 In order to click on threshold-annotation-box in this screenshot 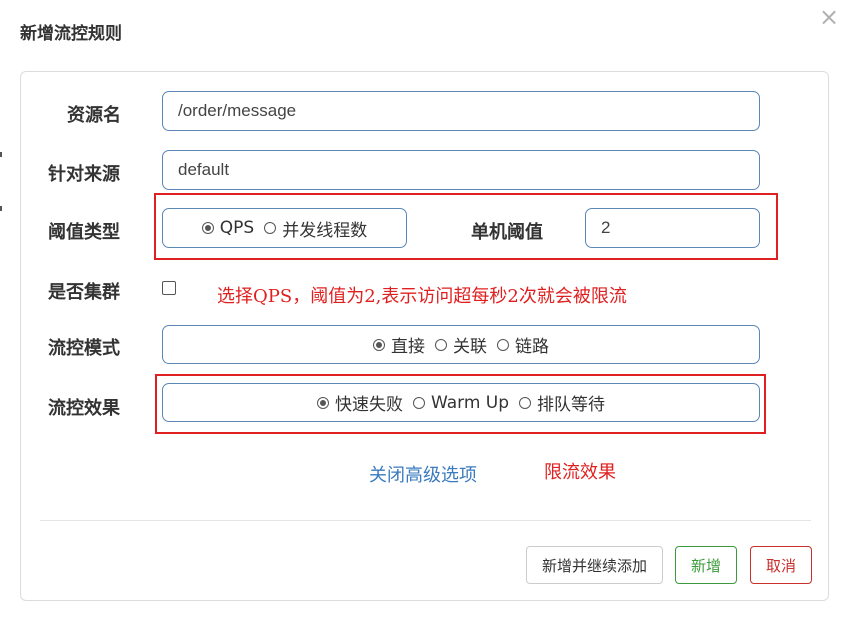, I will do `click(466, 226)`.